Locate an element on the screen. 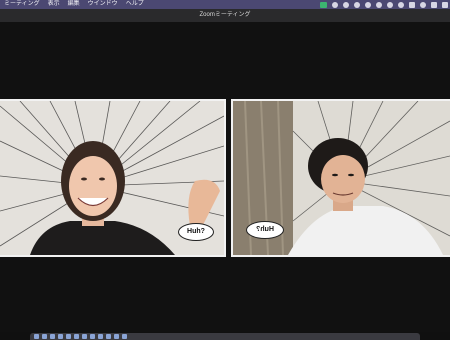 This screenshot has height=340, width=450. moon-icon is located at coordinates (379, 4).